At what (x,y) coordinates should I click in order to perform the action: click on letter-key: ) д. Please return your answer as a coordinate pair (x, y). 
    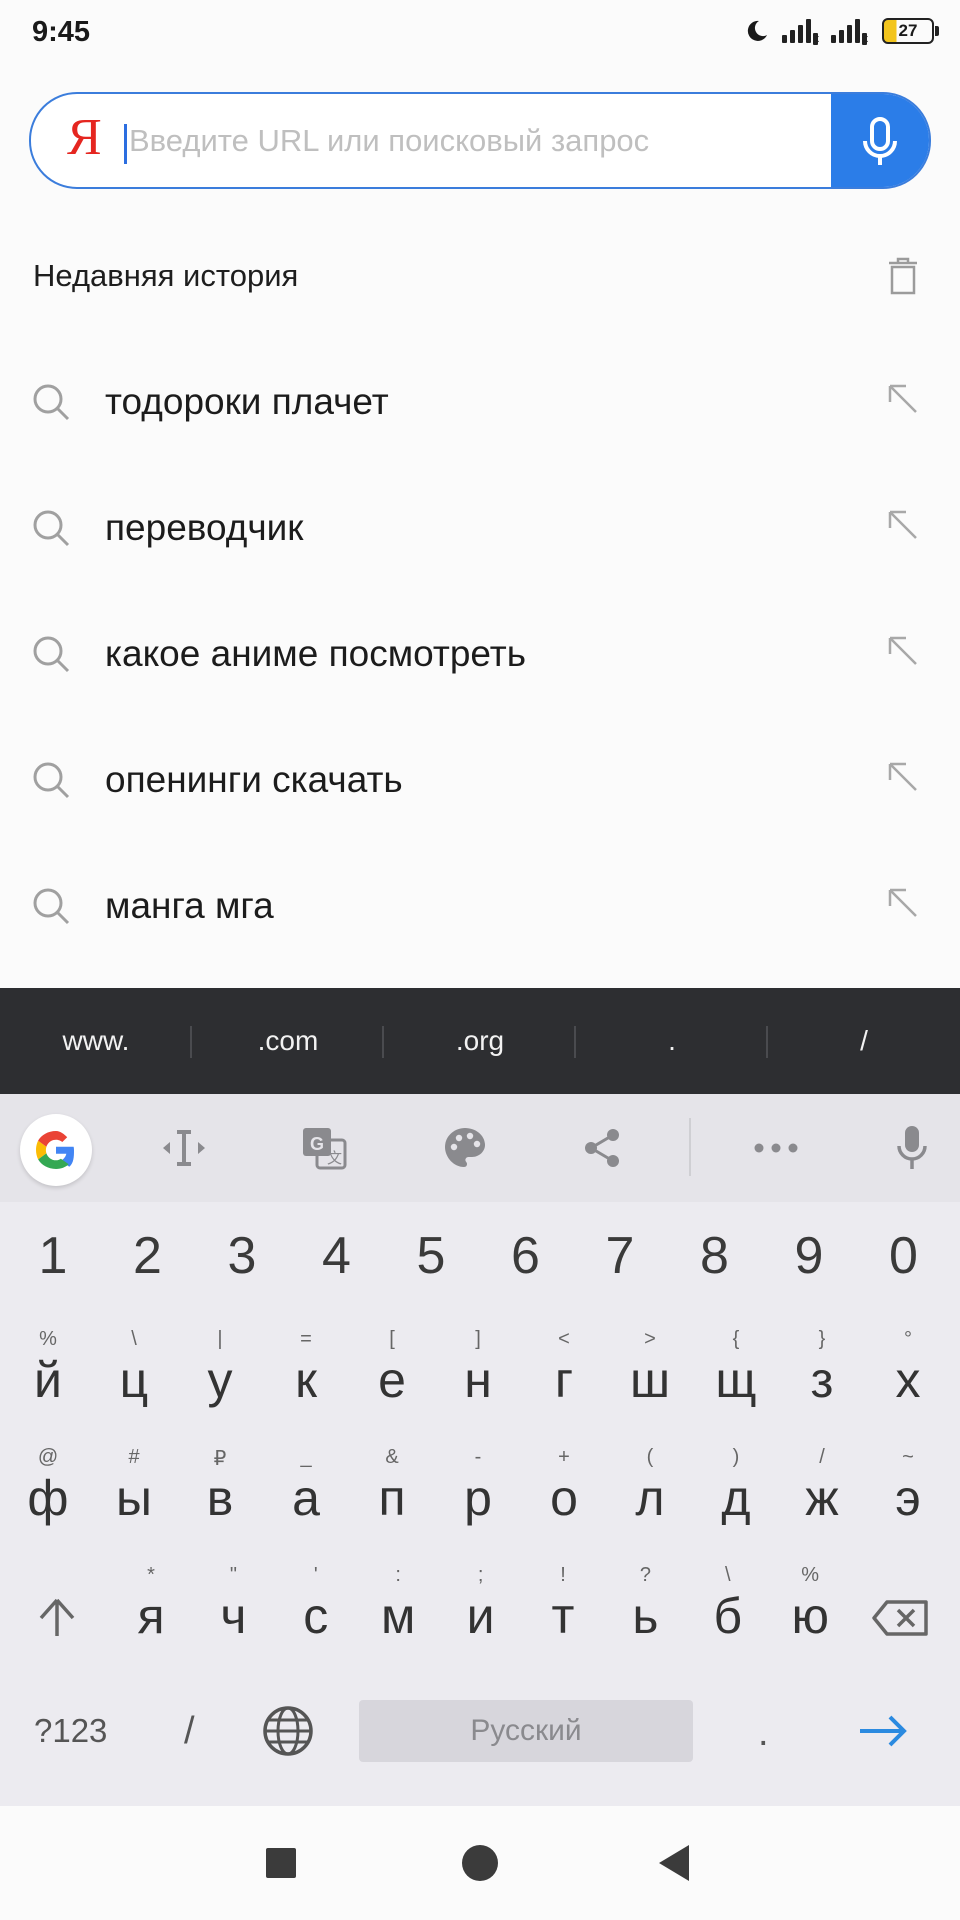
    Looking at the image, I should click on (736, 1497).